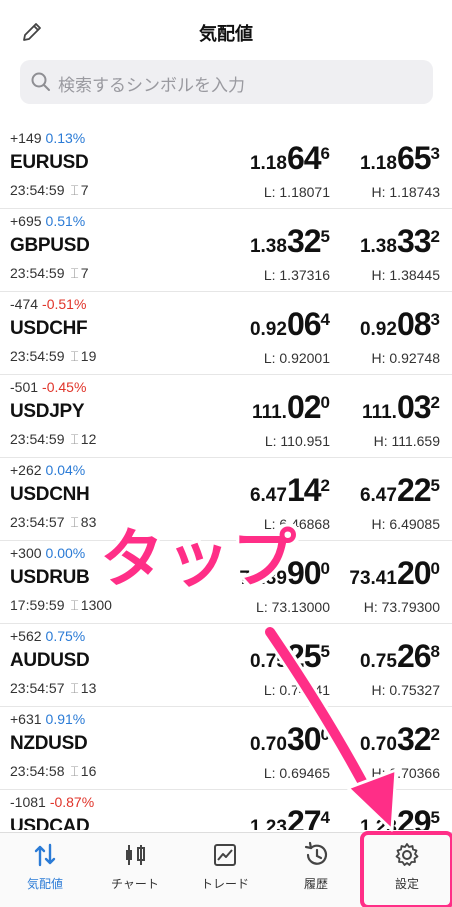 The image size is (452, 907). I want to click on ask-price-fraction: 0, so click(435, 568).